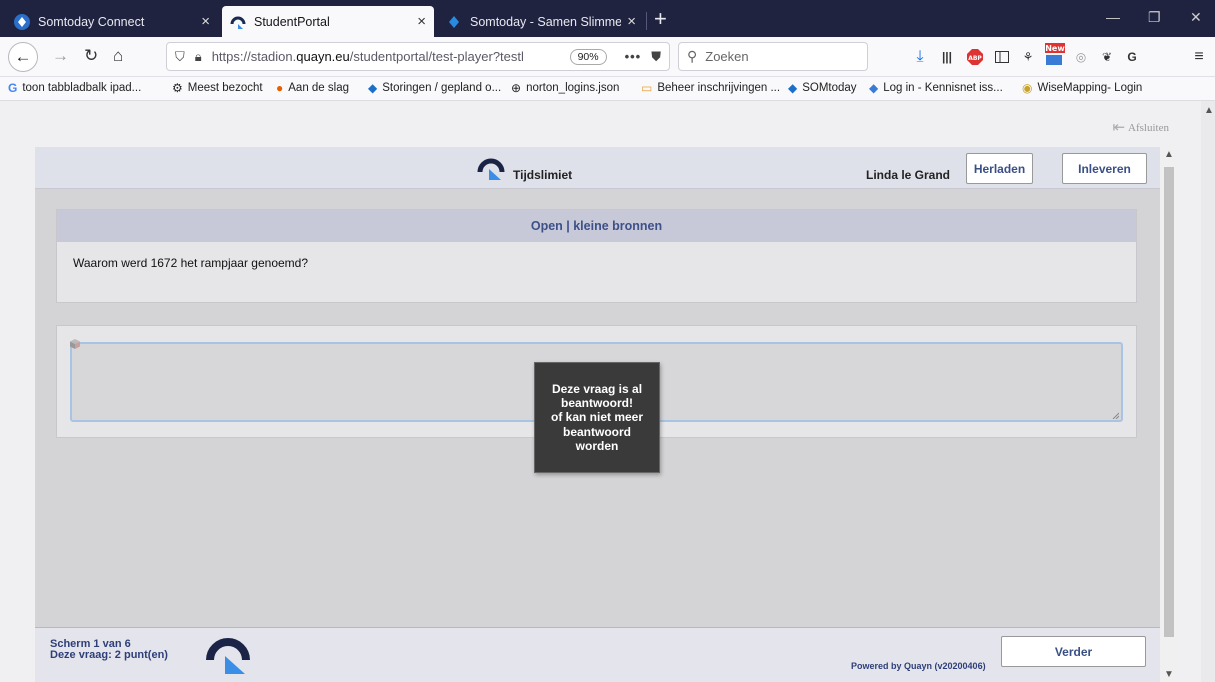  I want to click on sidebar-icon, so click(1002, 57).